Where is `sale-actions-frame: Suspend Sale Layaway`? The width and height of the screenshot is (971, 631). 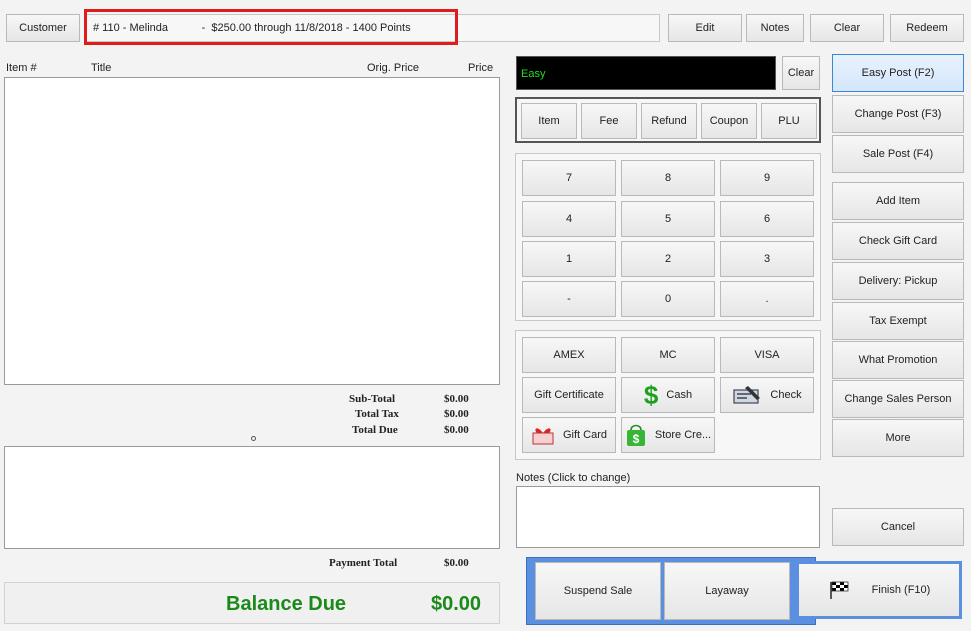
sale-actions-frame: Suspend Sale Layaway is located at coordinates (671, 591).